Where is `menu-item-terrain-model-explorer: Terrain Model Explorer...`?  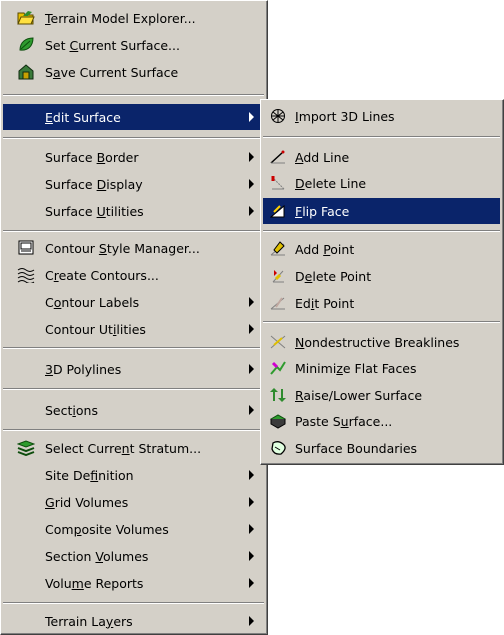 menu-item-terrain-model-explorer: Terrain Model Explorer... is located at coordinates (133, 18).